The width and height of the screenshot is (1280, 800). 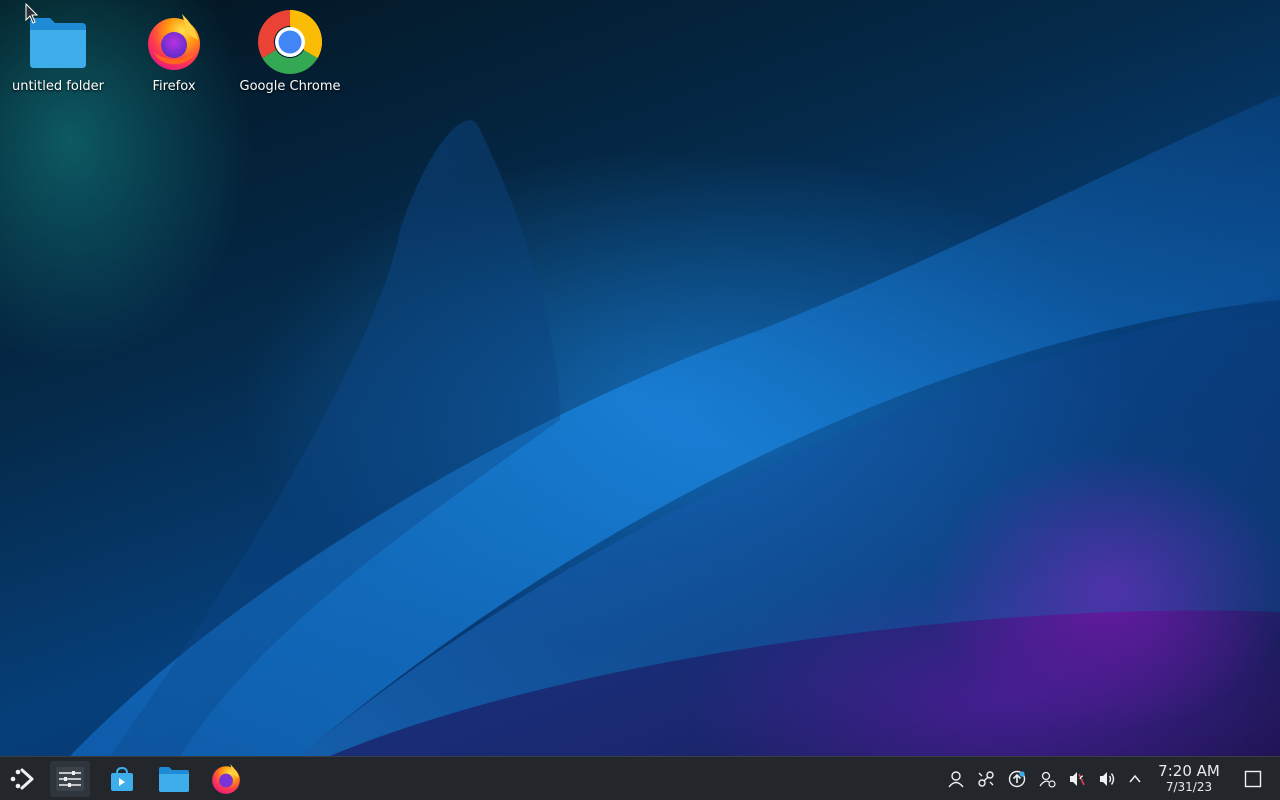 I want to click on updates-tray-button, so click(x=1017, y=779).